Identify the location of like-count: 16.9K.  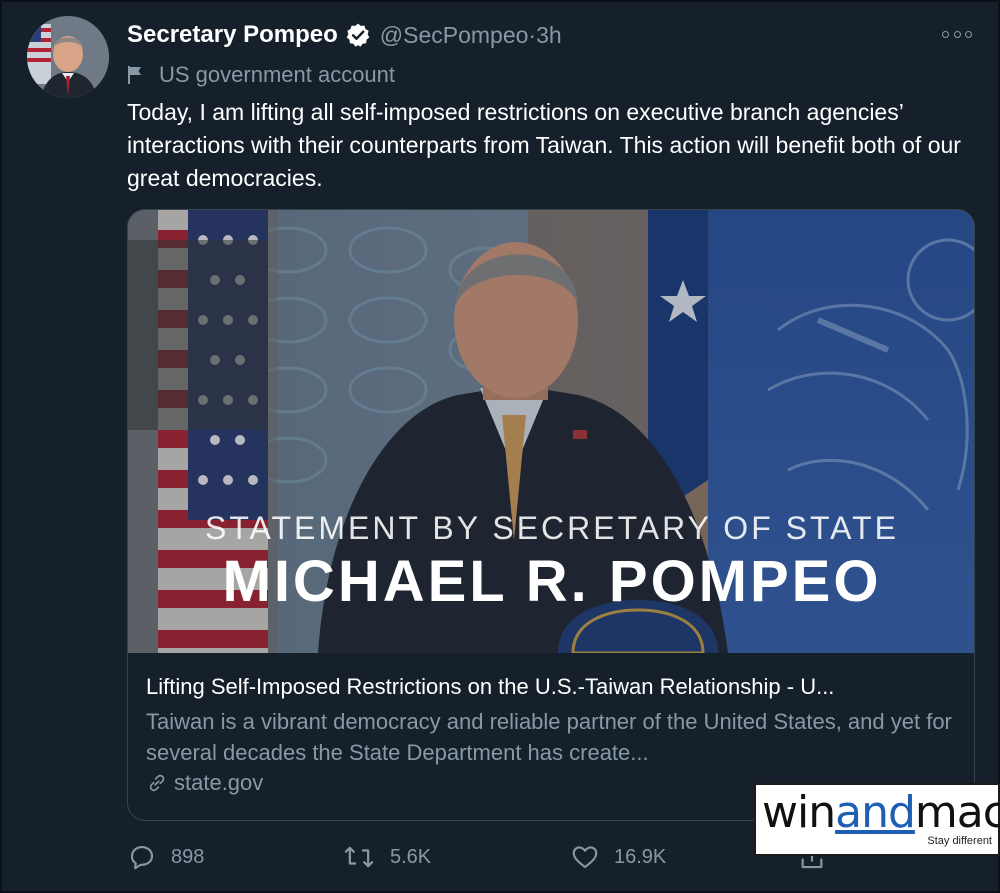
(640, 856).